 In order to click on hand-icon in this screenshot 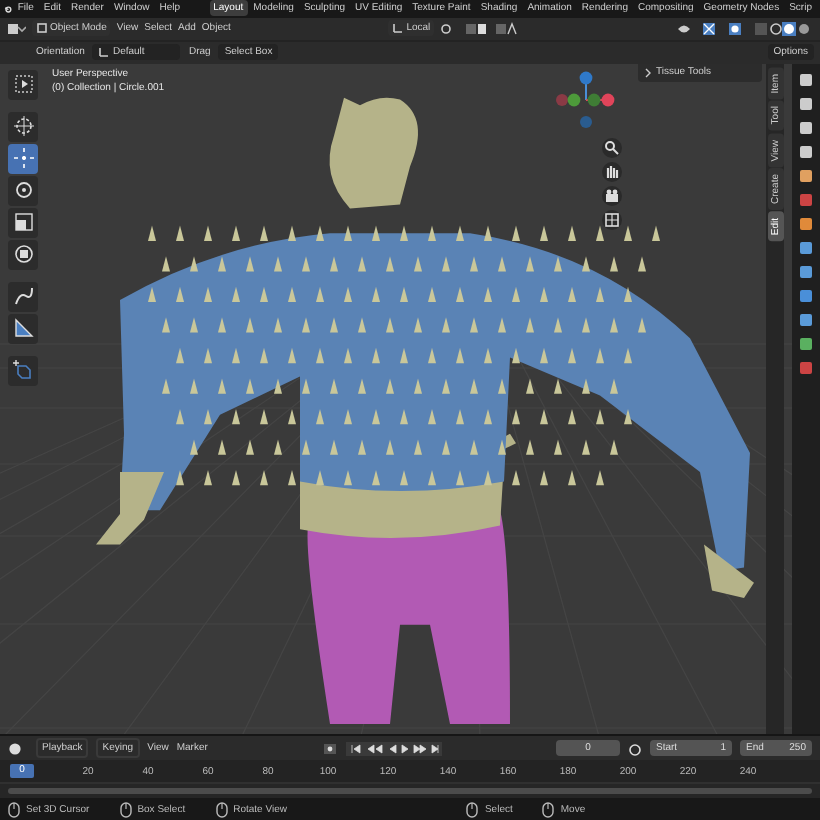, I will do `click(612, 171)`.